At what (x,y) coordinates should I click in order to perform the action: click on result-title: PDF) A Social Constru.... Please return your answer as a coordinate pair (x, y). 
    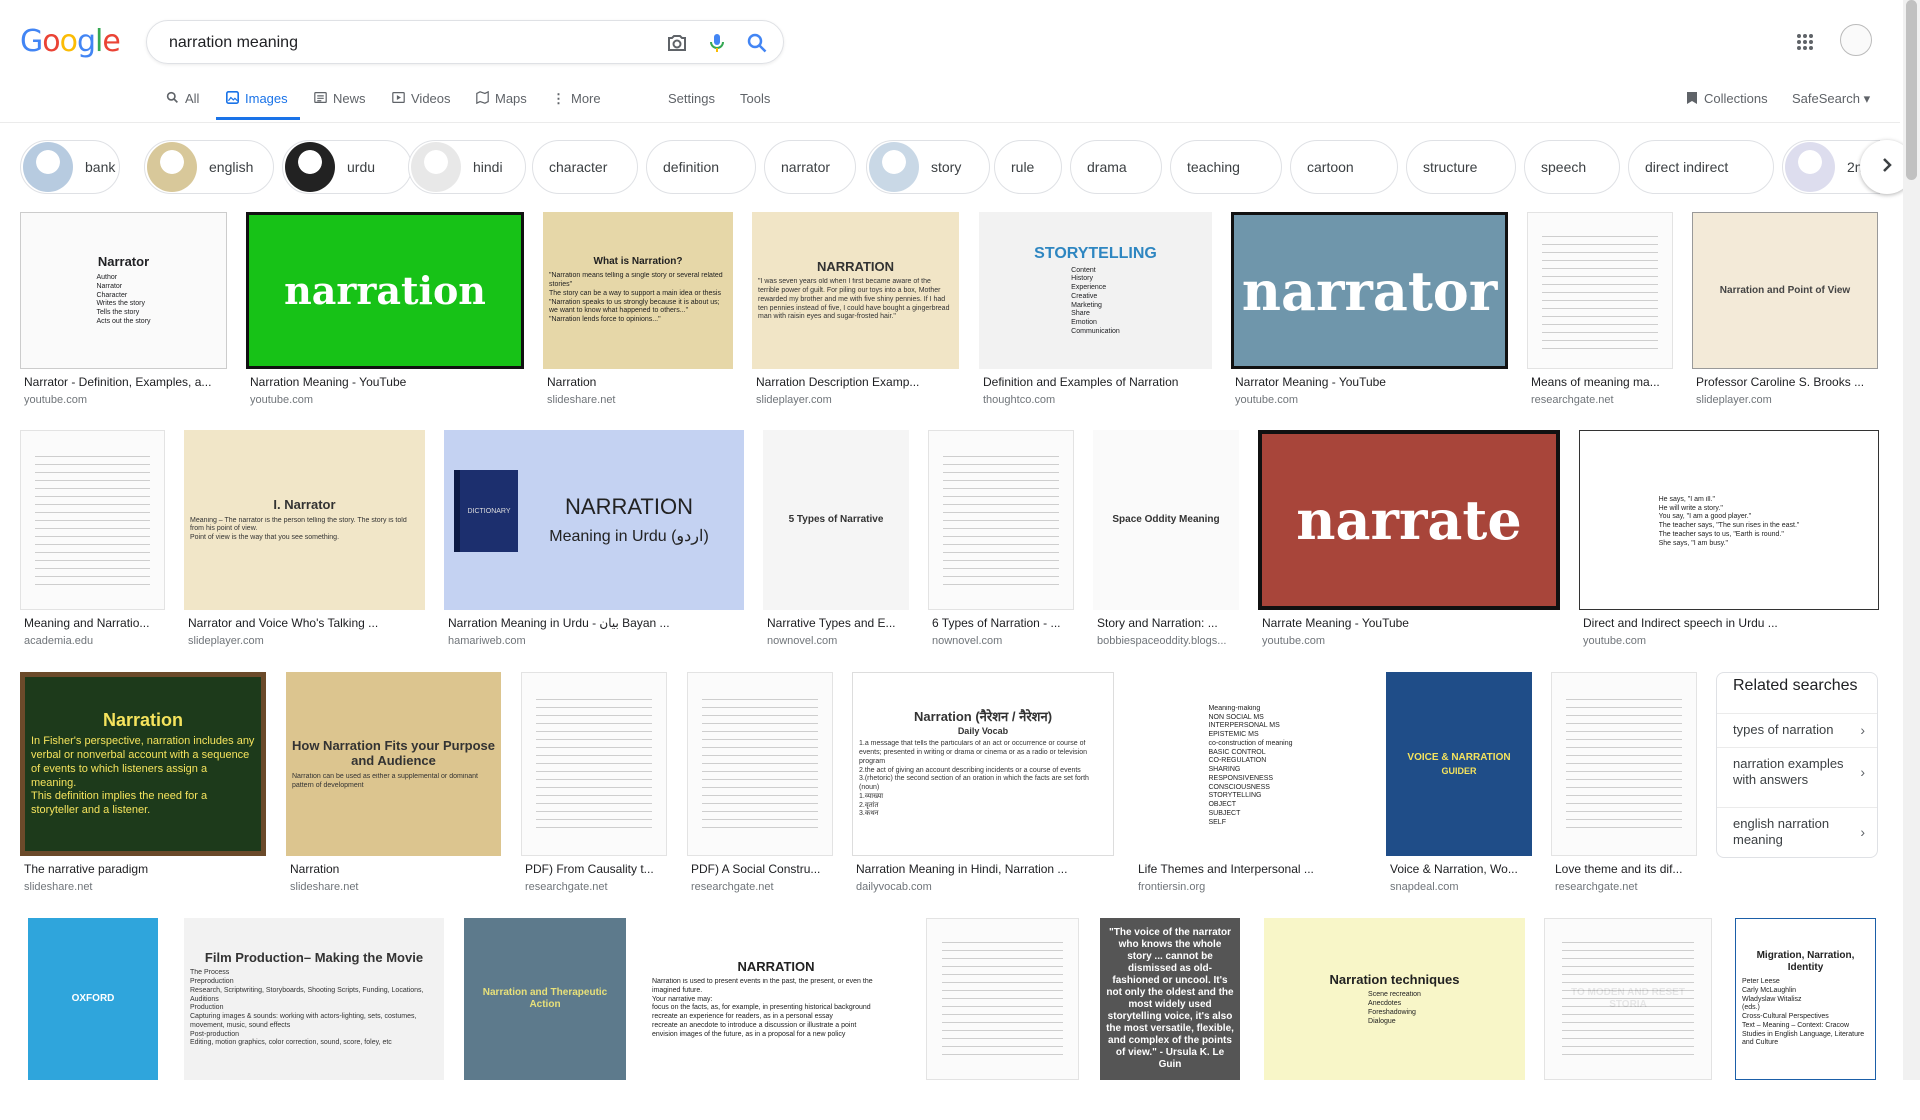
    Looking at the image, I should click on (760, 869).